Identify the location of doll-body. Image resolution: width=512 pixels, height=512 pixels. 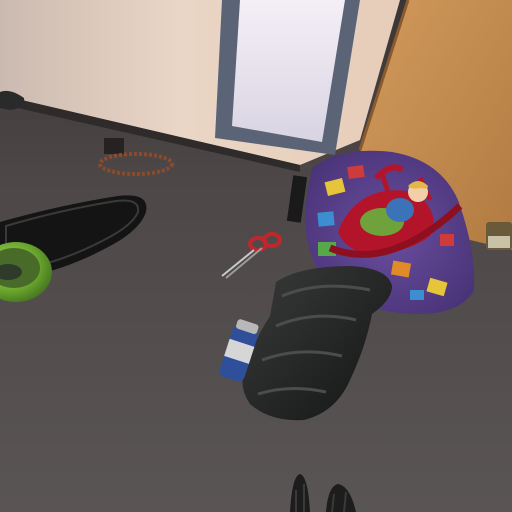
(400, 210).